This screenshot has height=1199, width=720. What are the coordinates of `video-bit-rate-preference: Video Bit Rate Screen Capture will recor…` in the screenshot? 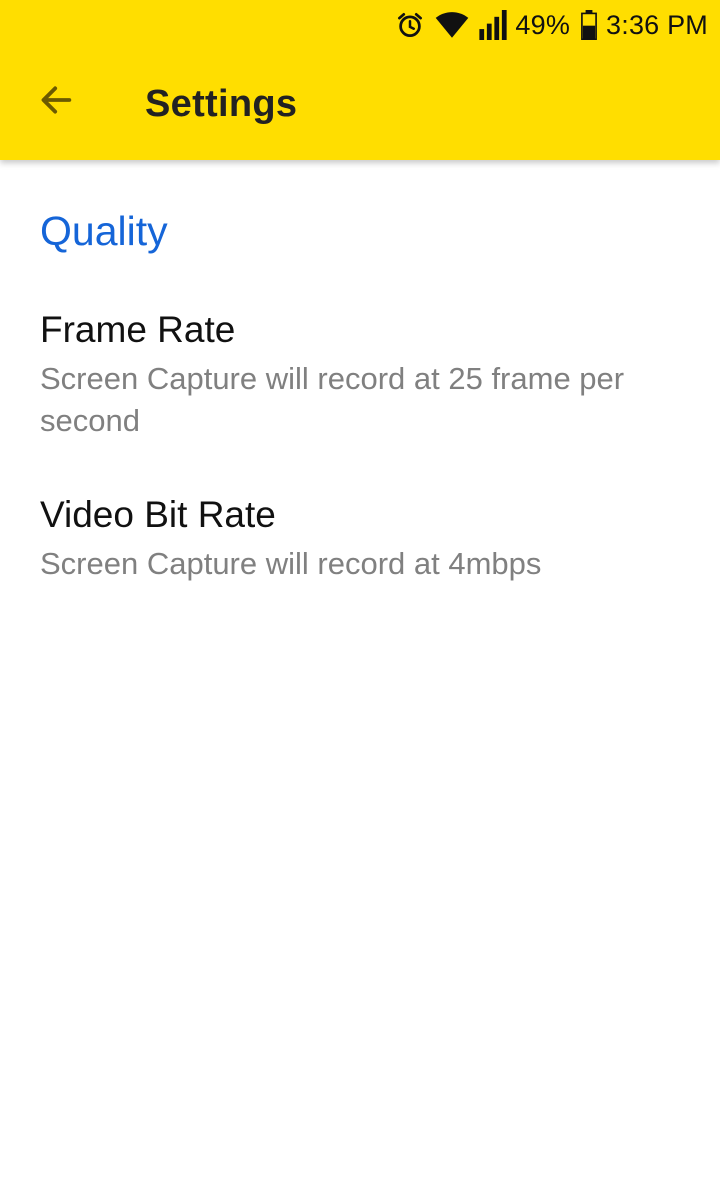 It's located at (360, 539).